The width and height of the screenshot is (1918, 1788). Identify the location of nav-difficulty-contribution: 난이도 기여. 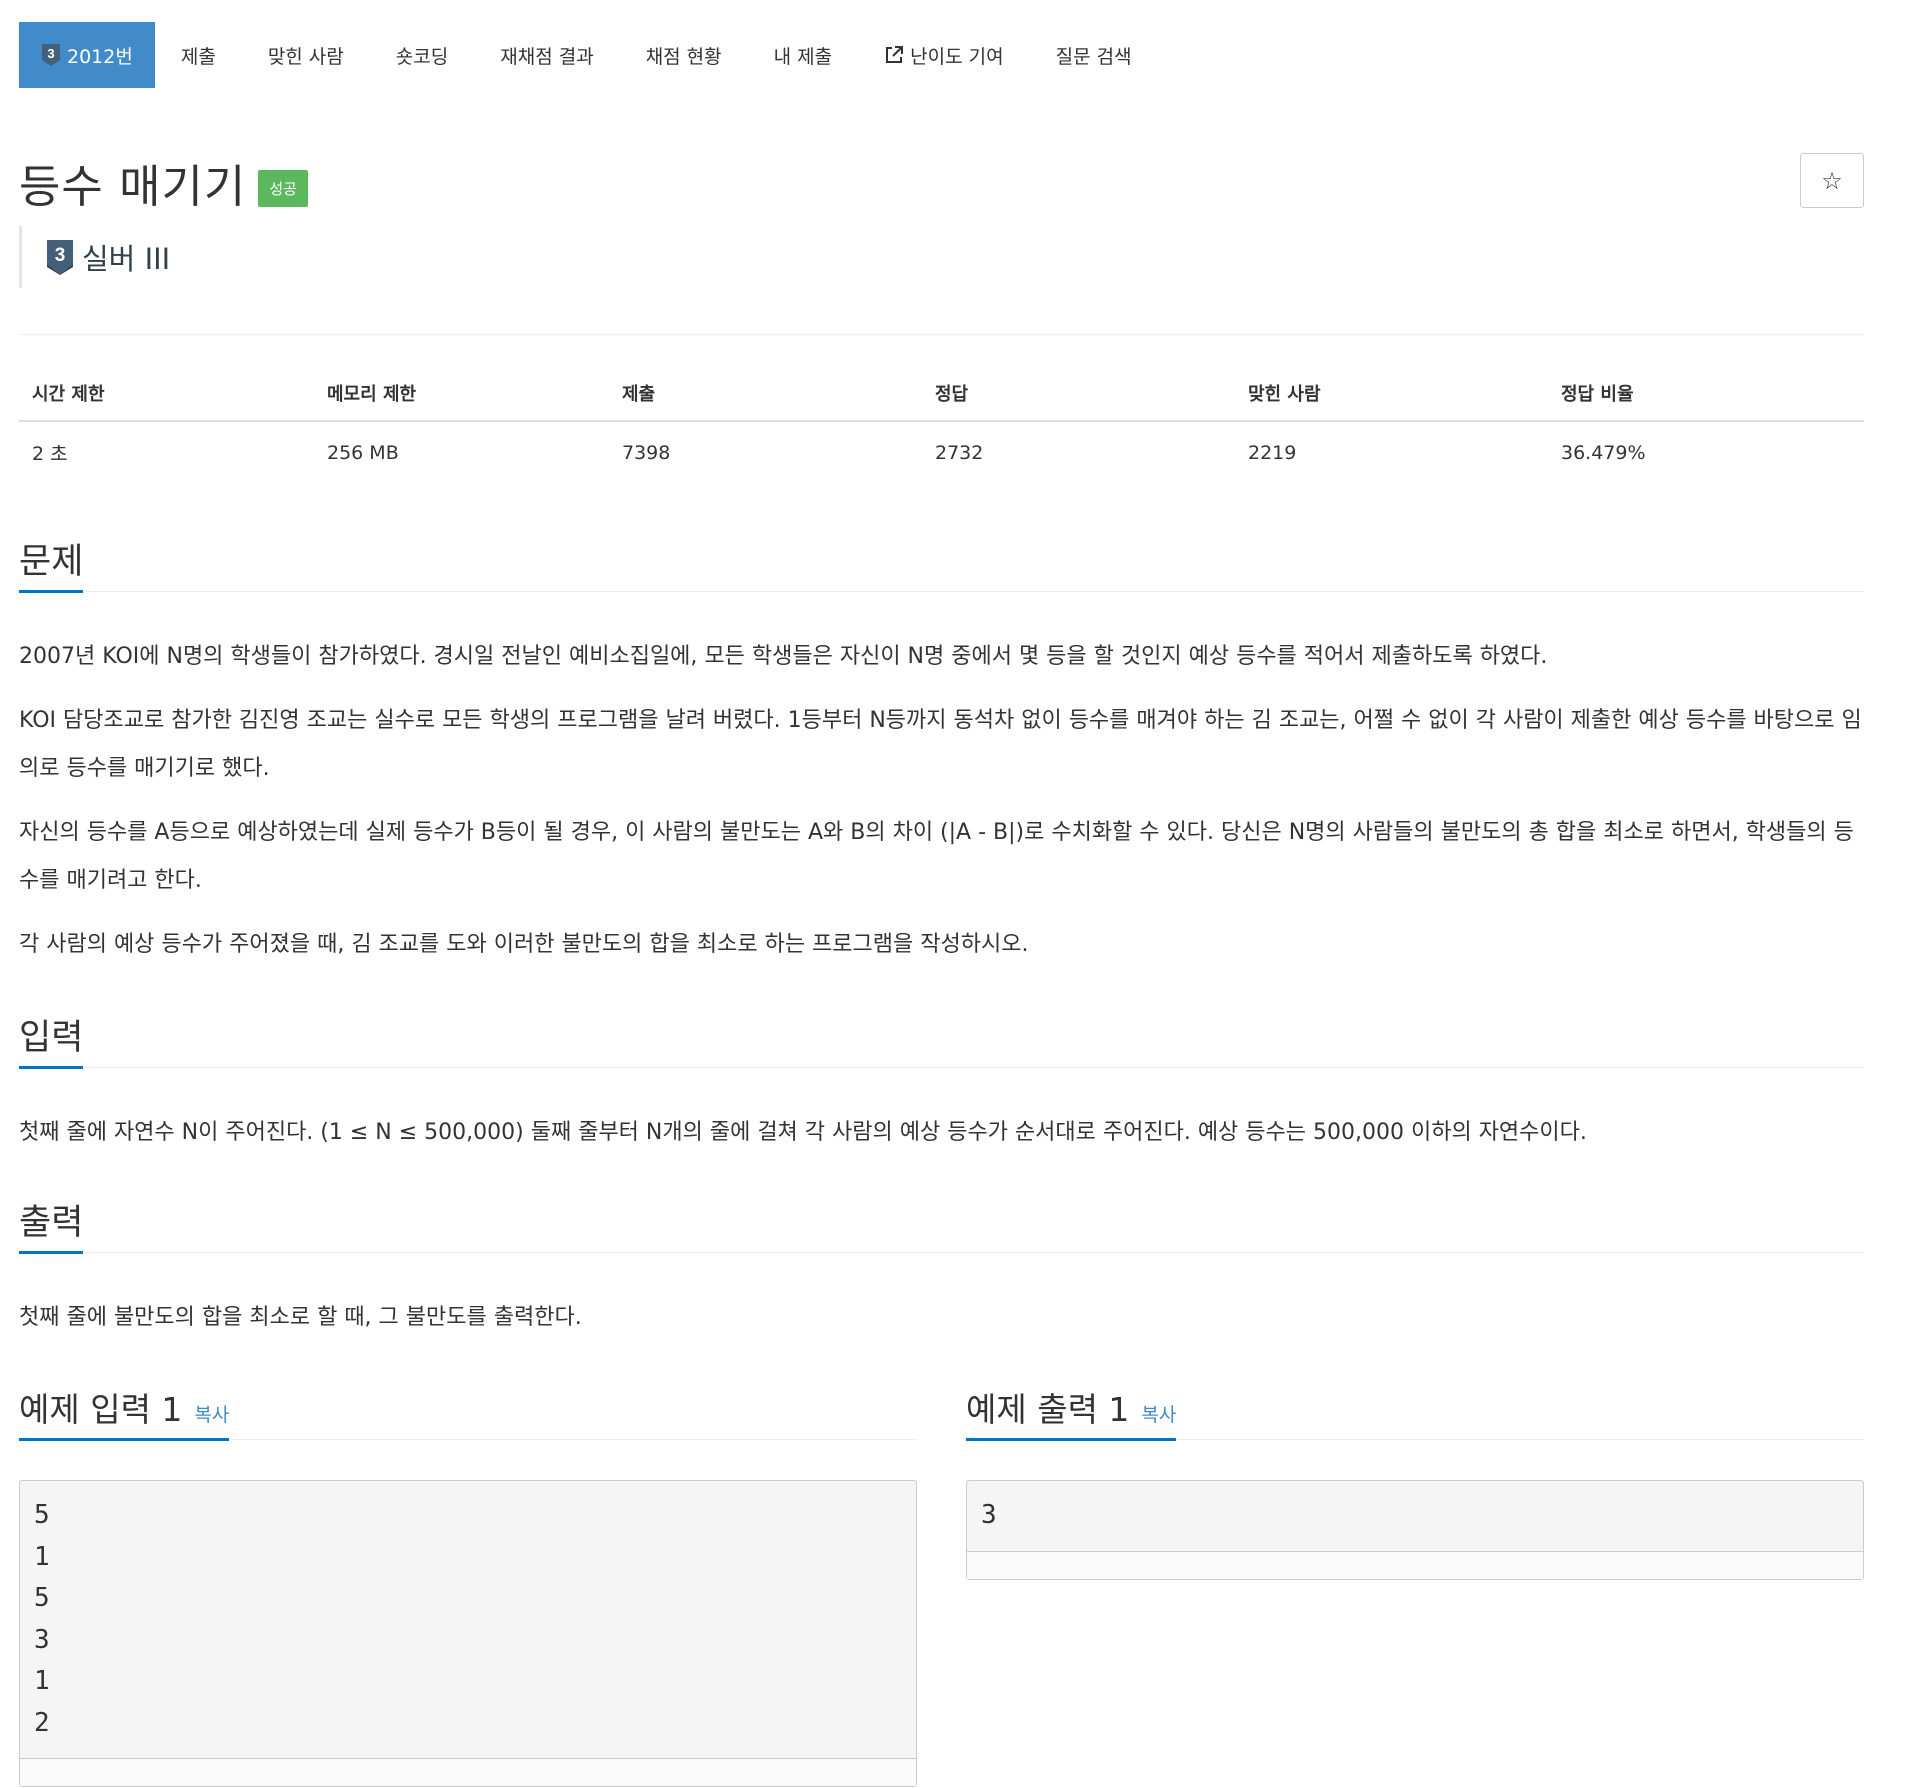
(943, 55).